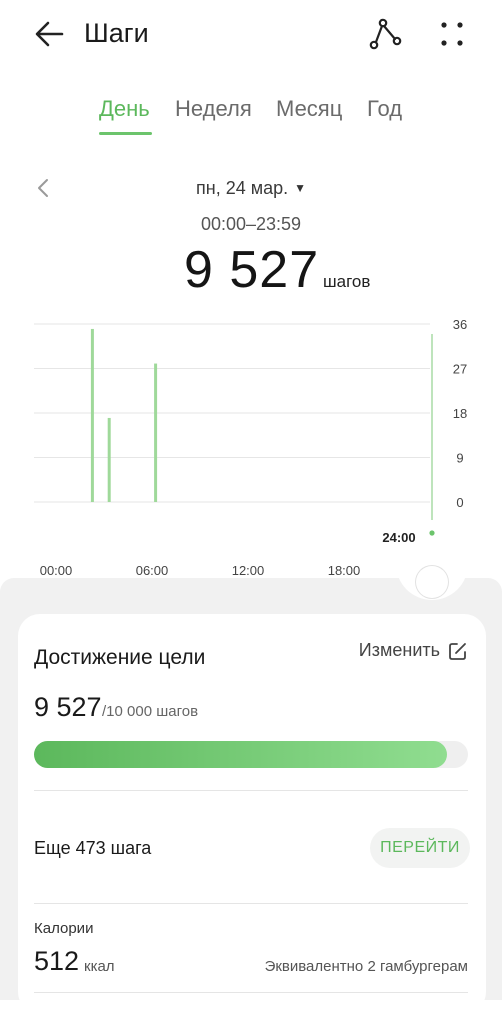 This screenshot has height=1014, width=502. I want to click on date-selector: пн, 24 мар. ▼, so click(251, 188).